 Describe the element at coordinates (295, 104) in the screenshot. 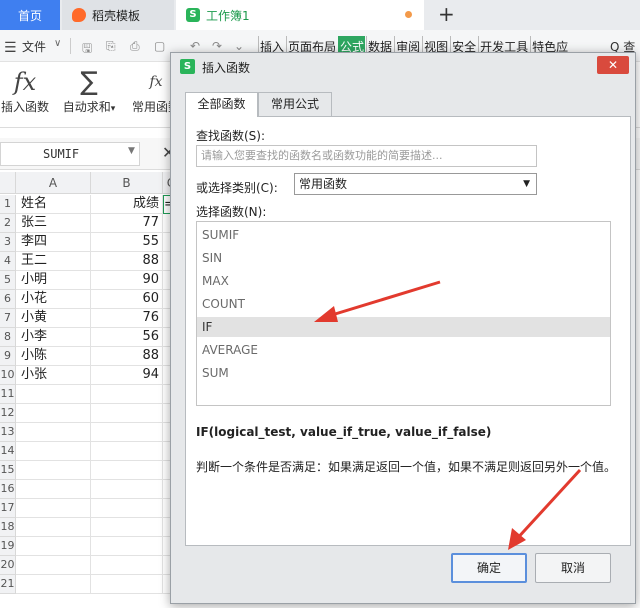

I see `tab-common-formulas: 常用公式` at that location.